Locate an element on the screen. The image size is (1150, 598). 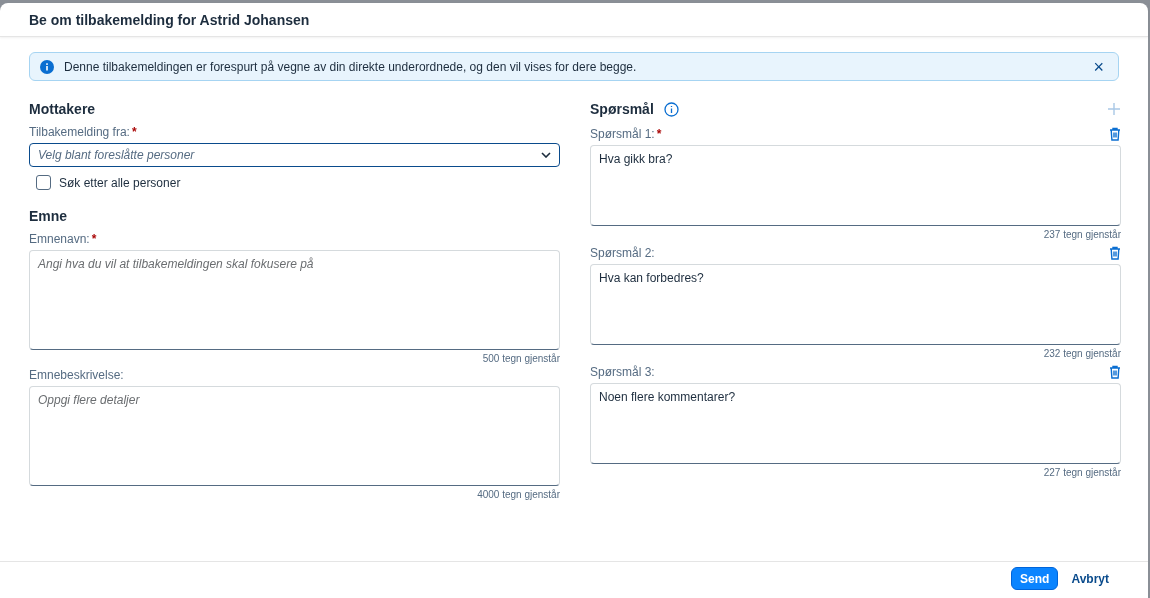
section-heading: Emne is located at coordinates (49, 216).